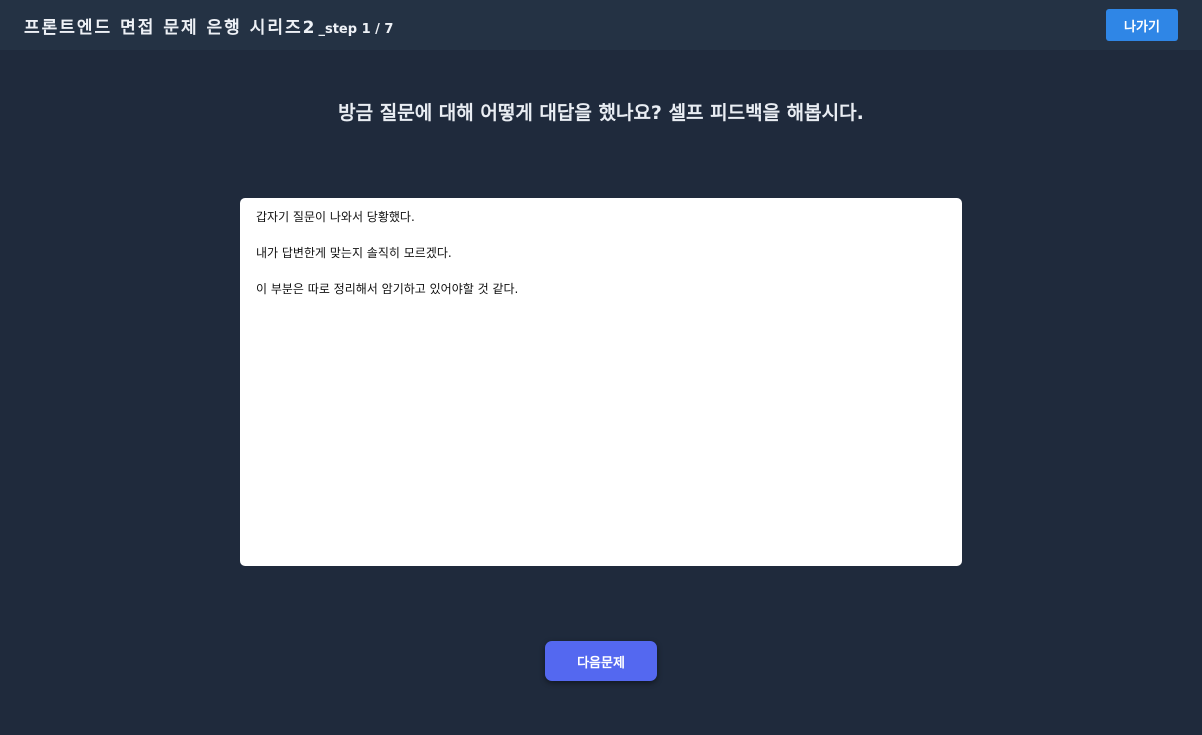 The image size is (1202, 735). What do you see at coordinates (601, 25) in the screenshot?
I see `top-header: 프론트엔드 면접 문제 은행 시리즈2 _step 1 / 7 나가기` at bounding box center [601, 25].